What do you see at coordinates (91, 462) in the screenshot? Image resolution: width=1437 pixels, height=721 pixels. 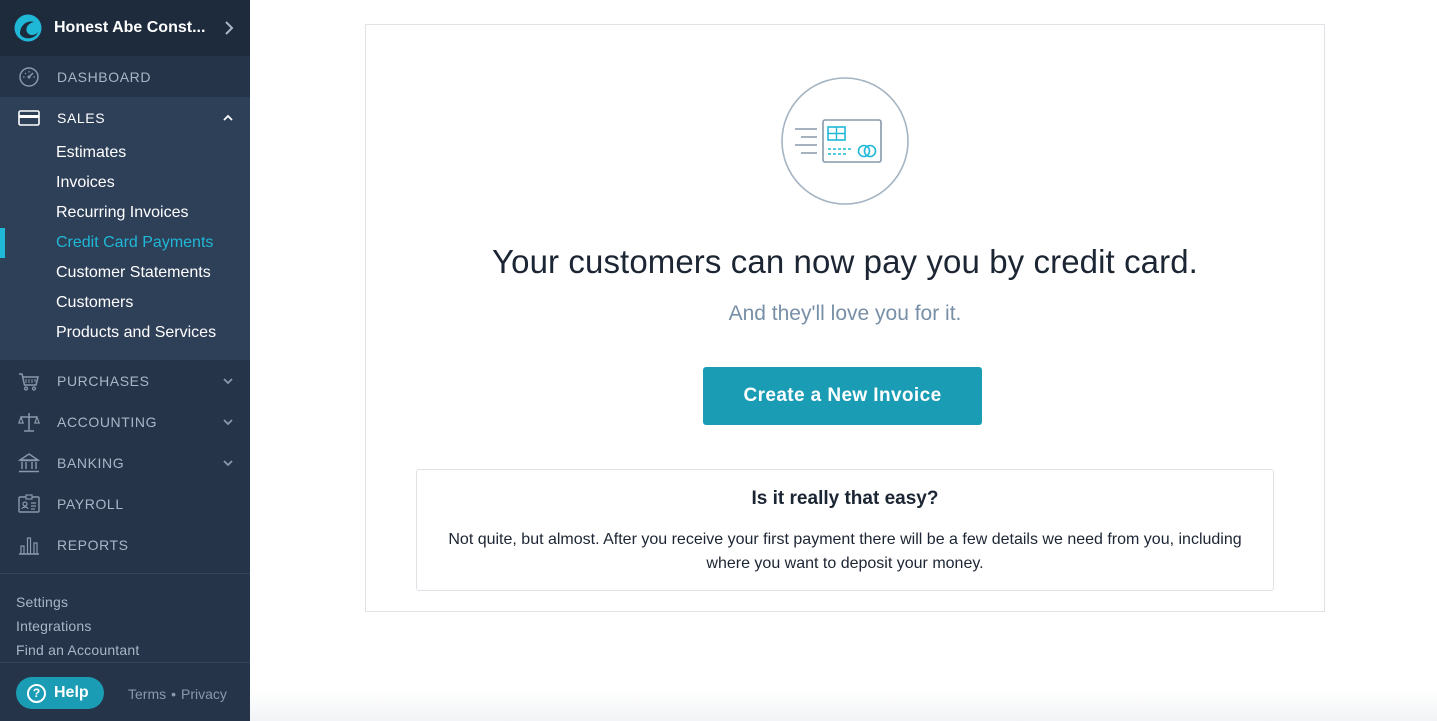 I see `nav-banking-label: BANKING` at bounding box center [91, 462].